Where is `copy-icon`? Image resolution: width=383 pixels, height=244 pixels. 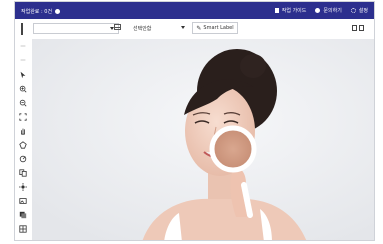
copy-icon is located at coordinates (354, 28).